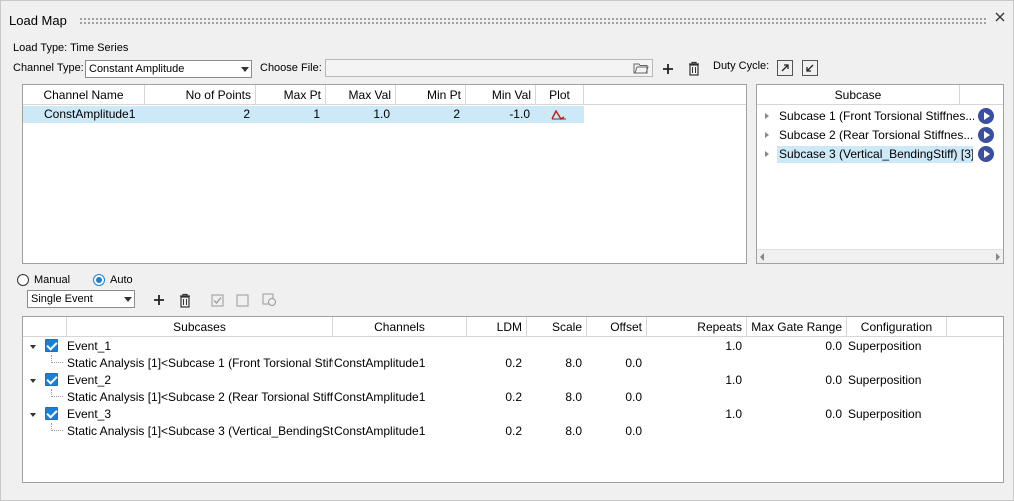  Describe the element at coordinates (303, 114) in the screenshot. I see `table-row: ConstAmplitude1 2 1 1.0 2 -1.0` at that location.